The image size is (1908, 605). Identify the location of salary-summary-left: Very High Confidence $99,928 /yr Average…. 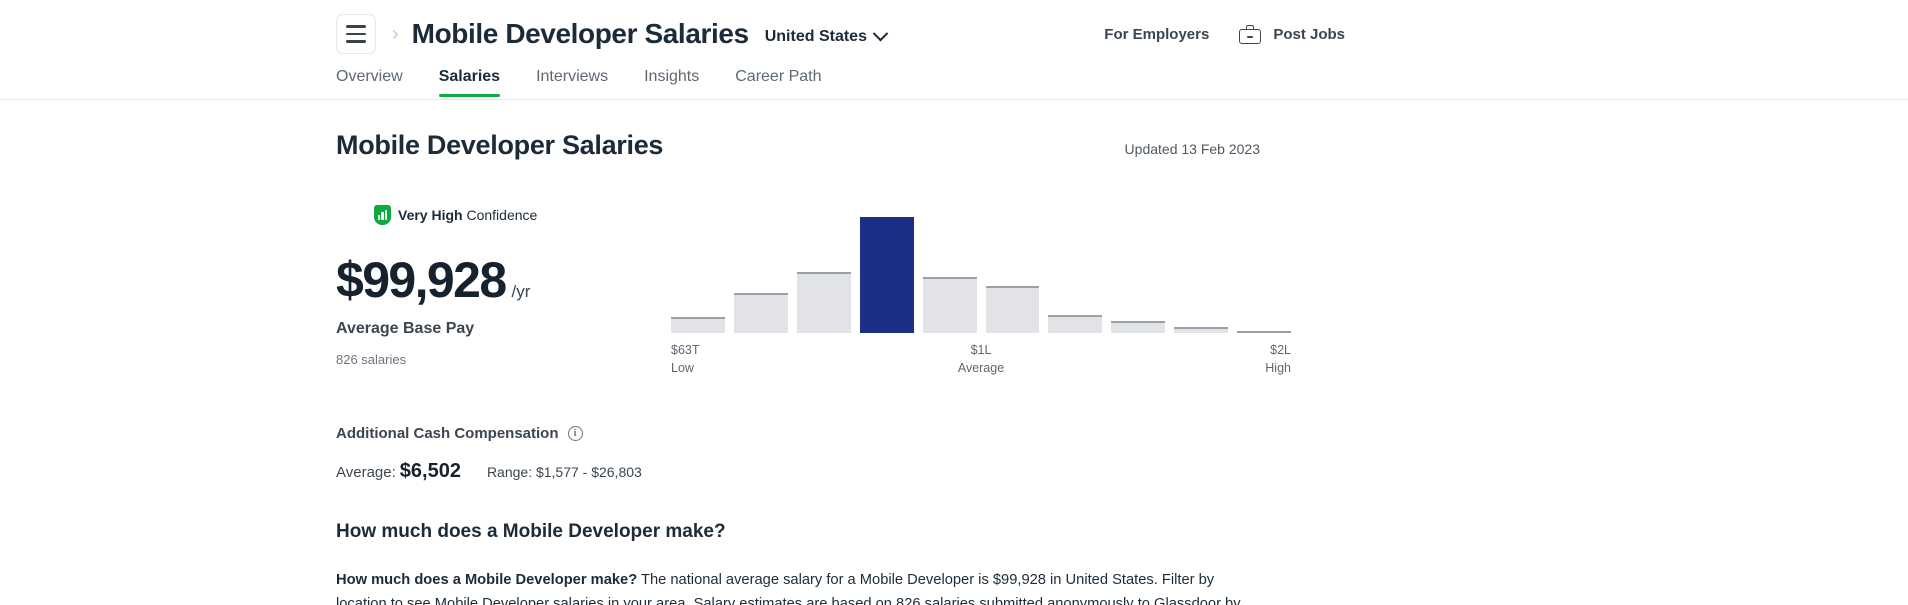
(476, 294).